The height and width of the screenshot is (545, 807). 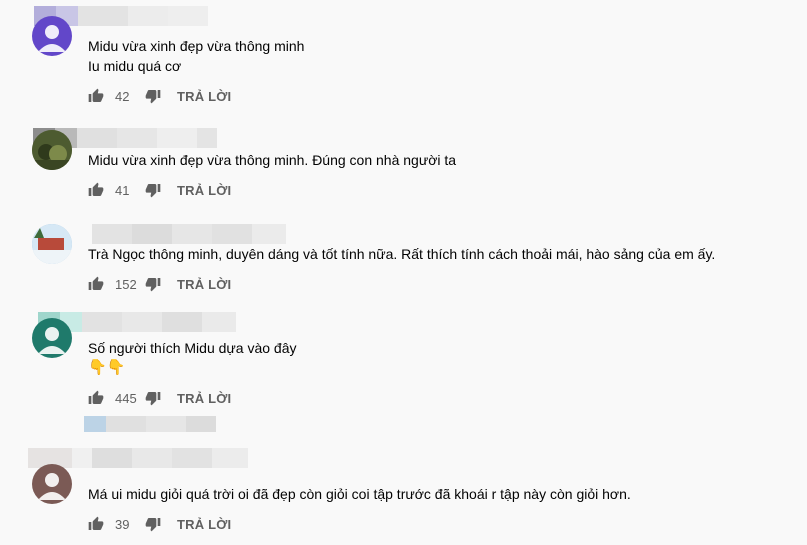 What do you see at coordinates (126, 398) in the screenshot?
I see `like-count: 445` at bounding box center [126, 398].